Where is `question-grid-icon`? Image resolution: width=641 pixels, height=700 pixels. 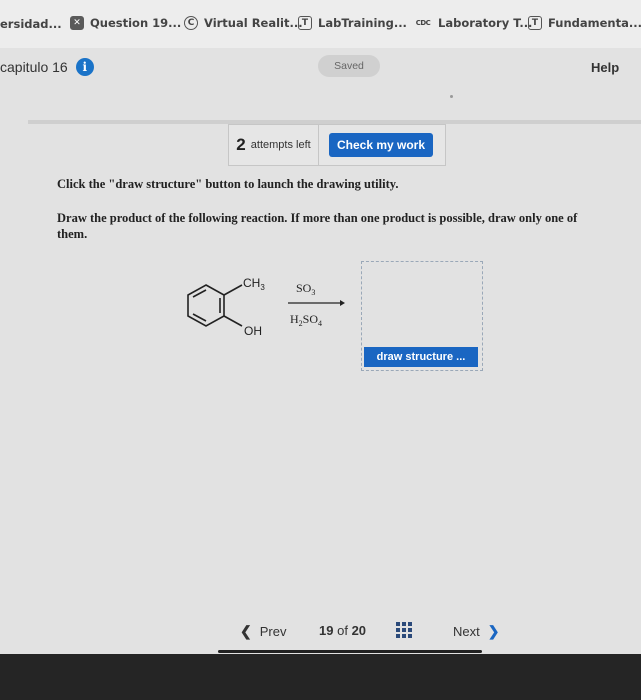 question-grid-icon is located at coordinates (404, 630).